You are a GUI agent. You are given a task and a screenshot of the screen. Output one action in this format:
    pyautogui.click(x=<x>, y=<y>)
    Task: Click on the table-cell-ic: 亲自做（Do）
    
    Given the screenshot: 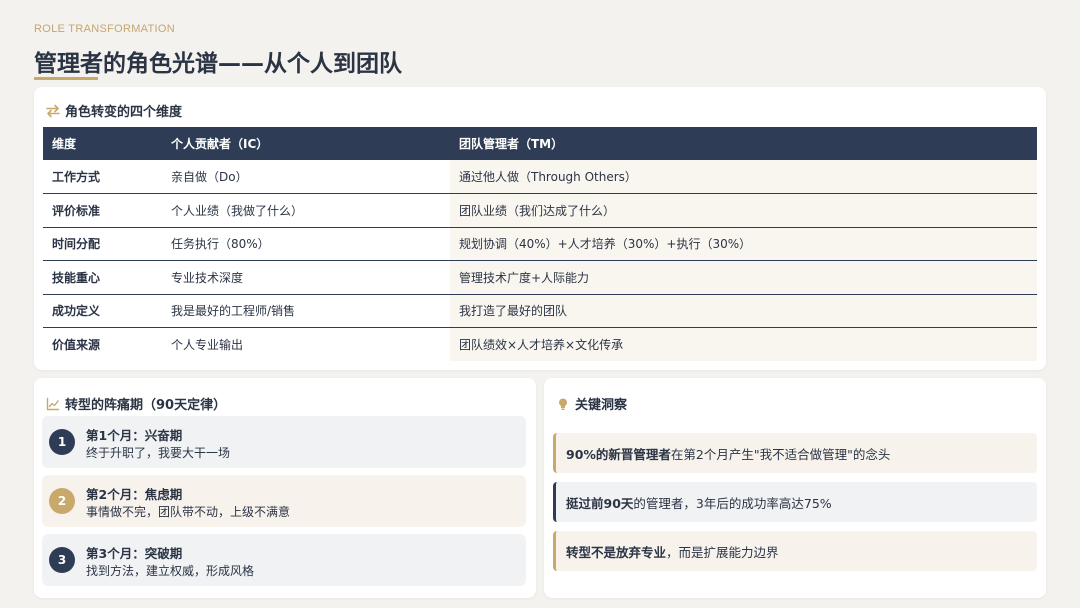 What is the action you would take?
    pyautogui.click(x=306, y=177)
    